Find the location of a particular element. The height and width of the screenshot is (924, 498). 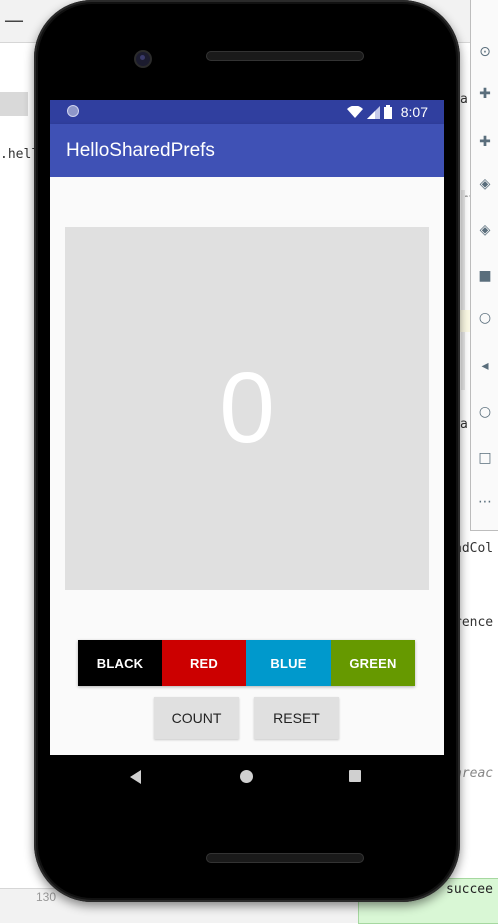

navigation-bar is located at coordinates (247, 777).